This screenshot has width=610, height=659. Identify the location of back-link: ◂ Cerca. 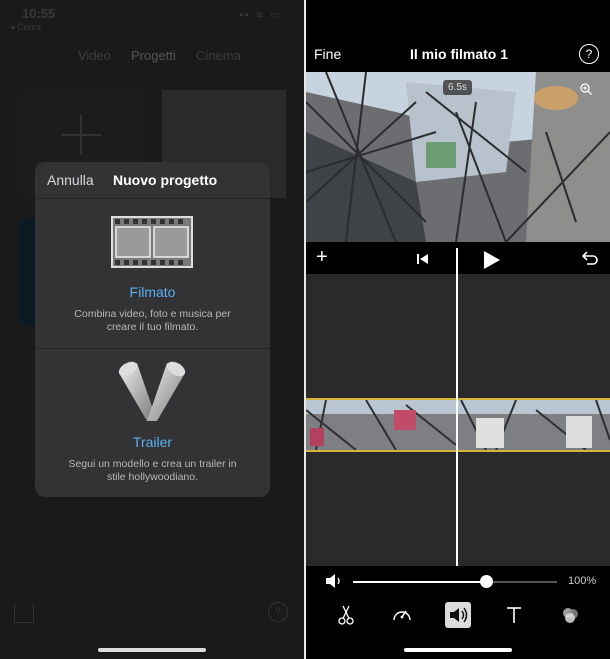
(25, 27).